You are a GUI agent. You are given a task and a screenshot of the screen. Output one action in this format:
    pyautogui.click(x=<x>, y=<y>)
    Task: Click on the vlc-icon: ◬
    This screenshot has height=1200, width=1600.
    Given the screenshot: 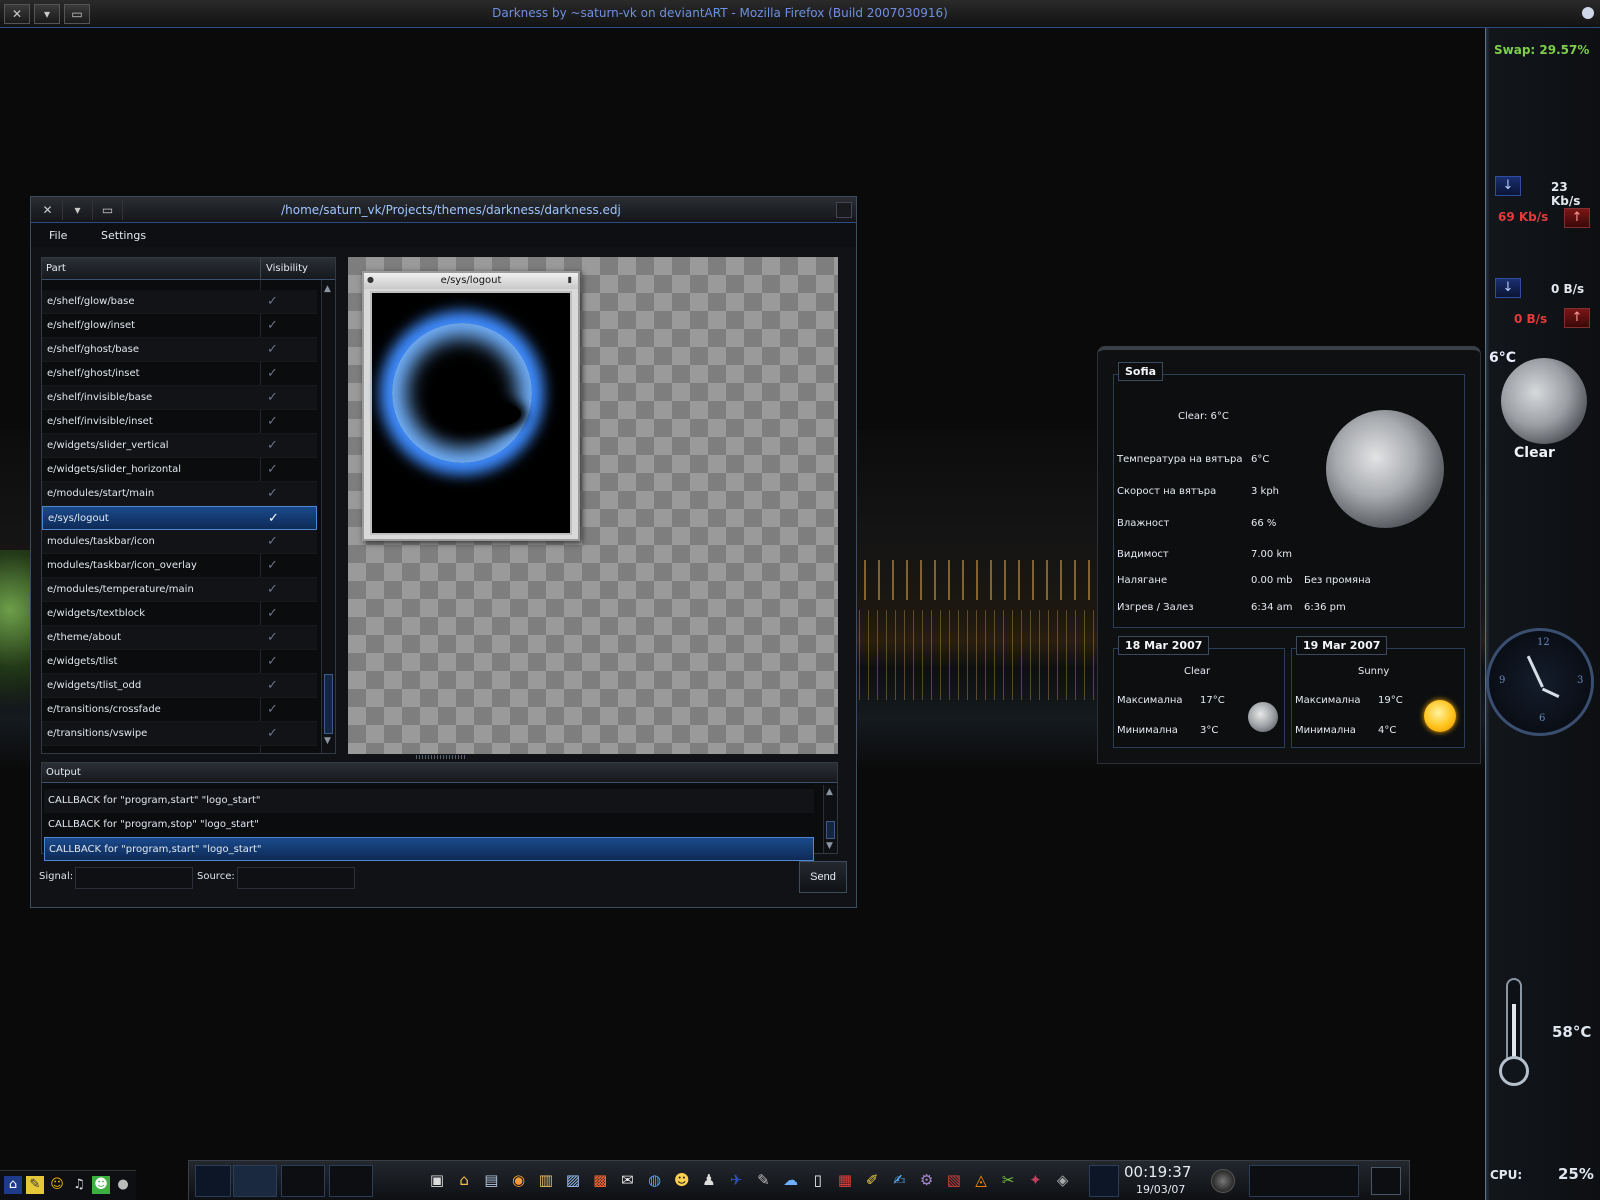 What is the action you would take?
    pyautogui.click(x=981, y=1180)
    